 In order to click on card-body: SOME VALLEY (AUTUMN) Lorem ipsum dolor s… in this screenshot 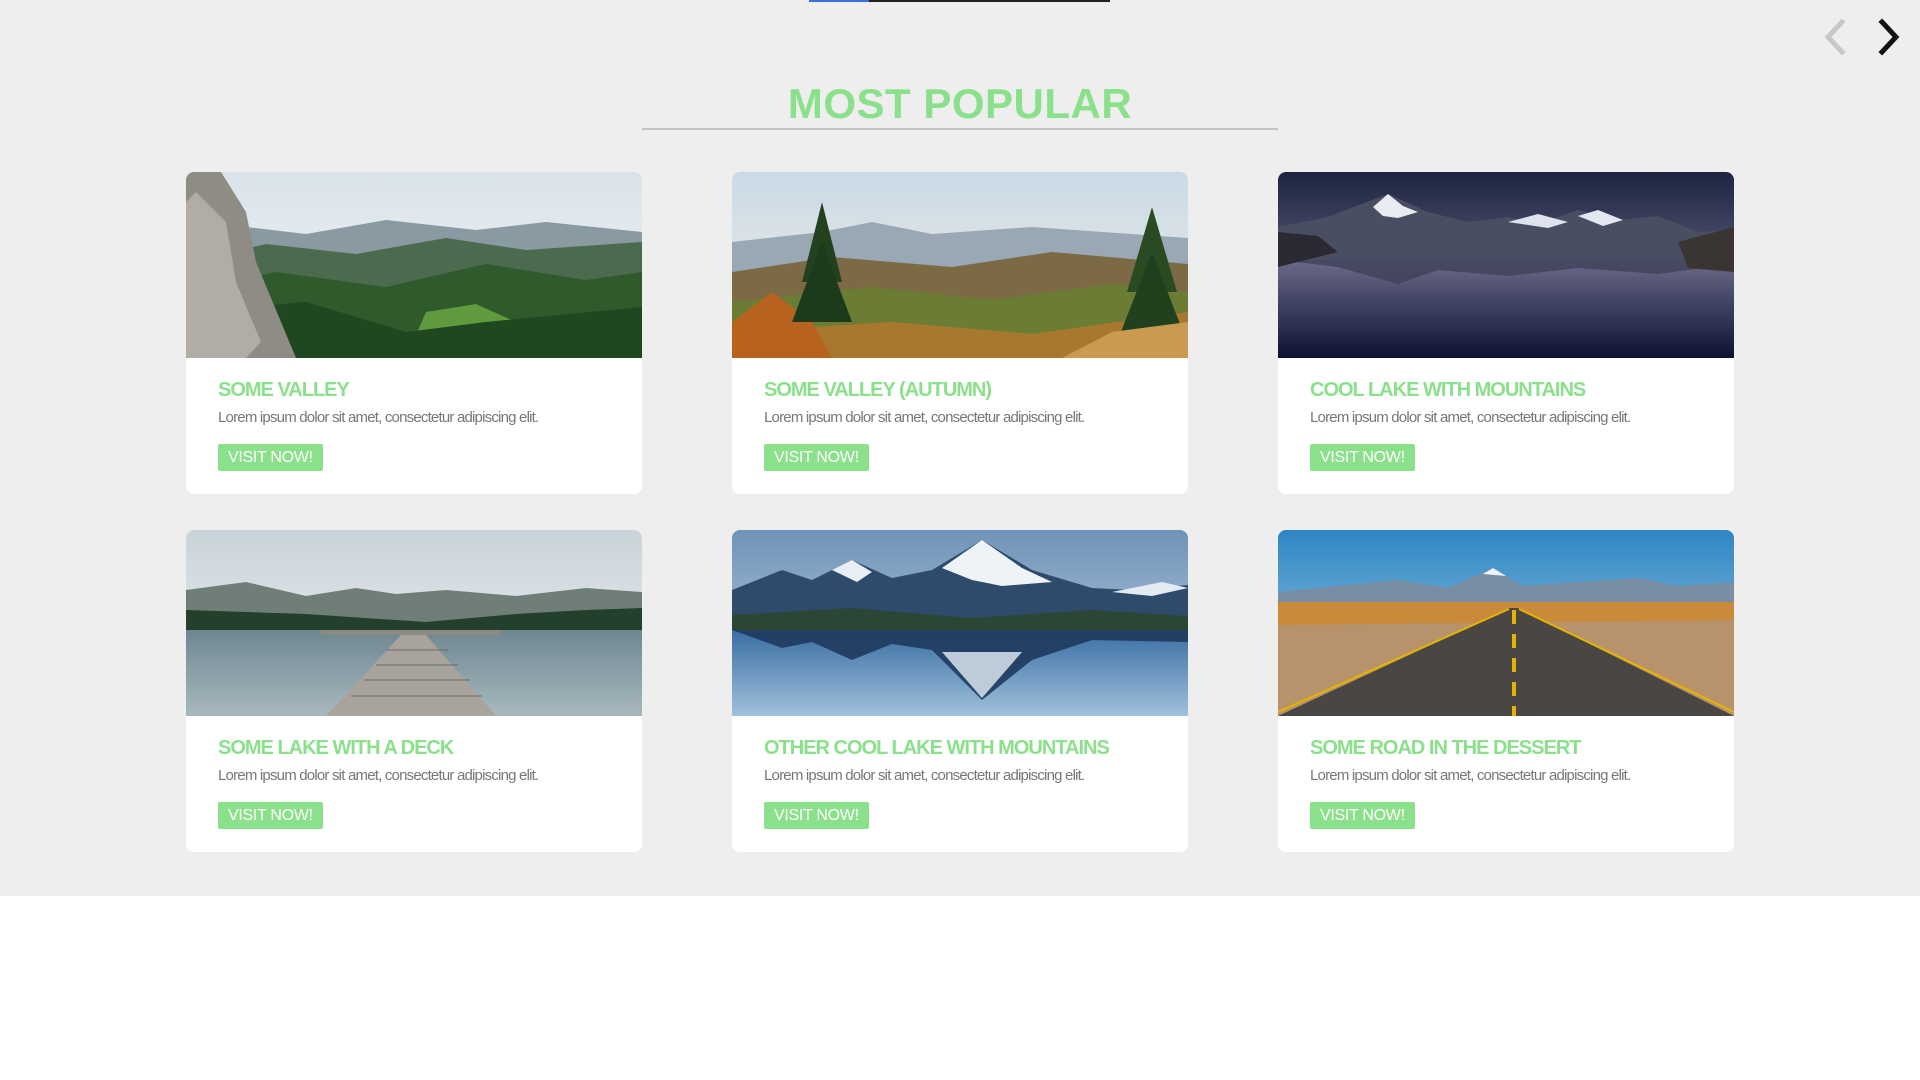, I will do `click(960, 414)`.